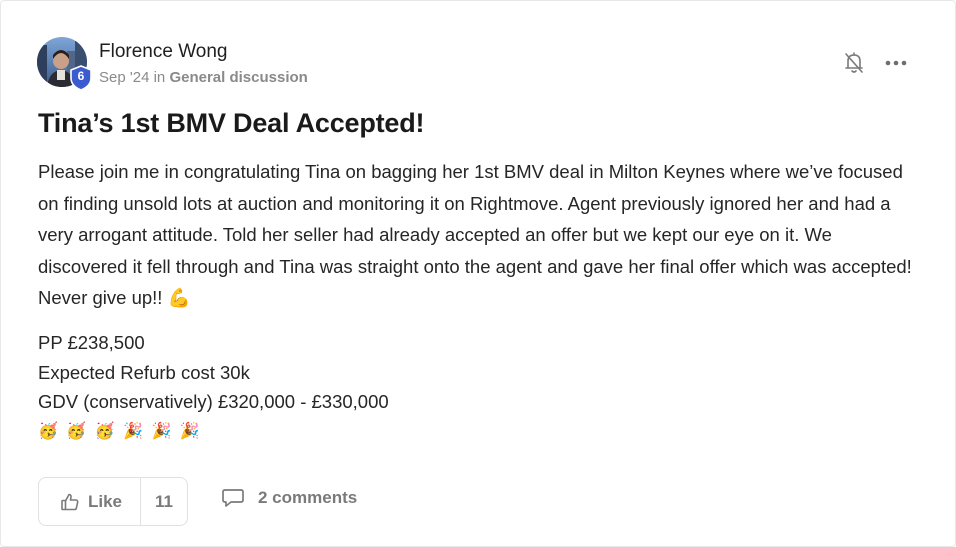 This screenshot has height=547, width=956. Describe the element at coordinates (896, 63) in the screenshot. I see `more-horizontal-icon` at that location.